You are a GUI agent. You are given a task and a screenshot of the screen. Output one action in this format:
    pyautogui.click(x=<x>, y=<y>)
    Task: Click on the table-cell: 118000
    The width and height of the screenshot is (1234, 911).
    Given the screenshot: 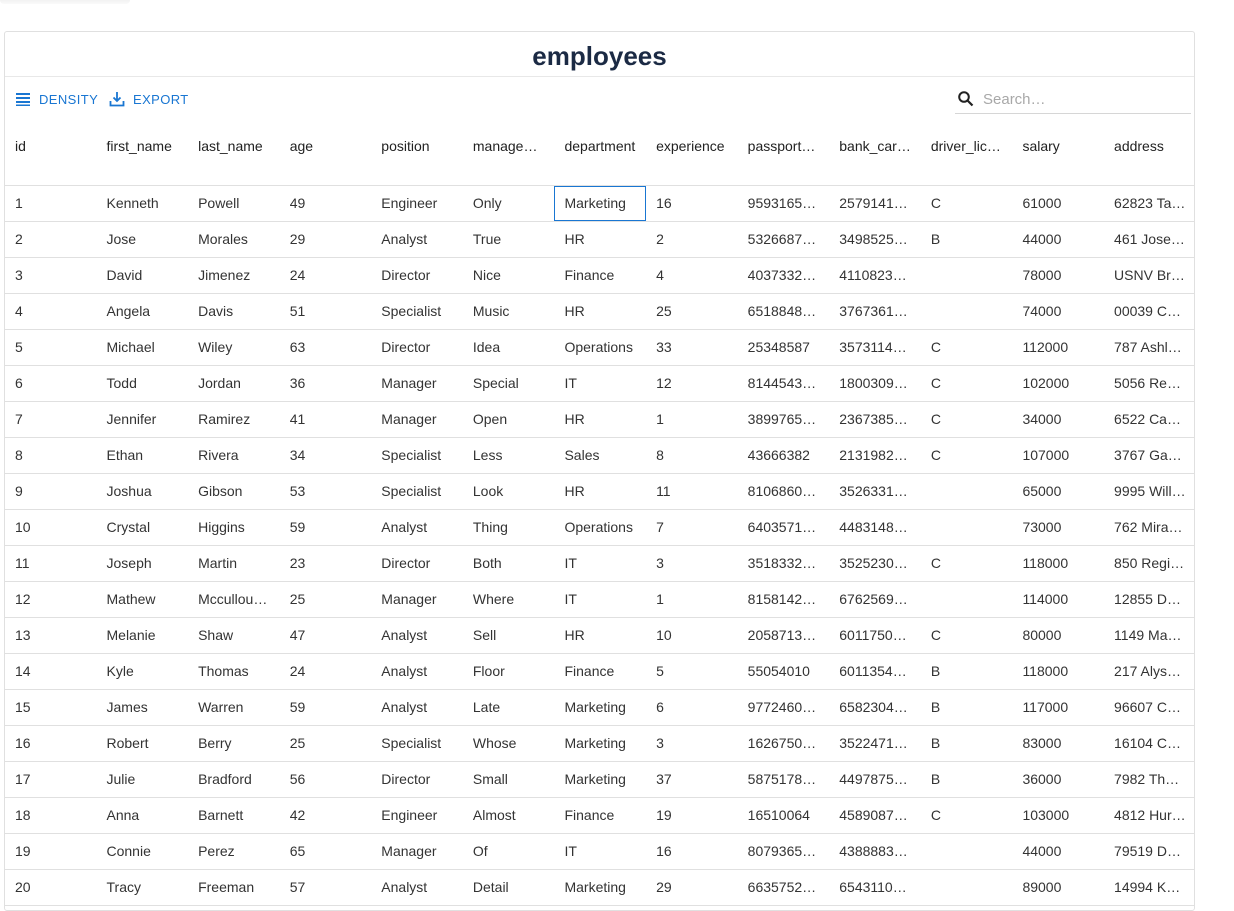 What is the action you would take?
    pyautogui.click(x=1058, y=671)
    